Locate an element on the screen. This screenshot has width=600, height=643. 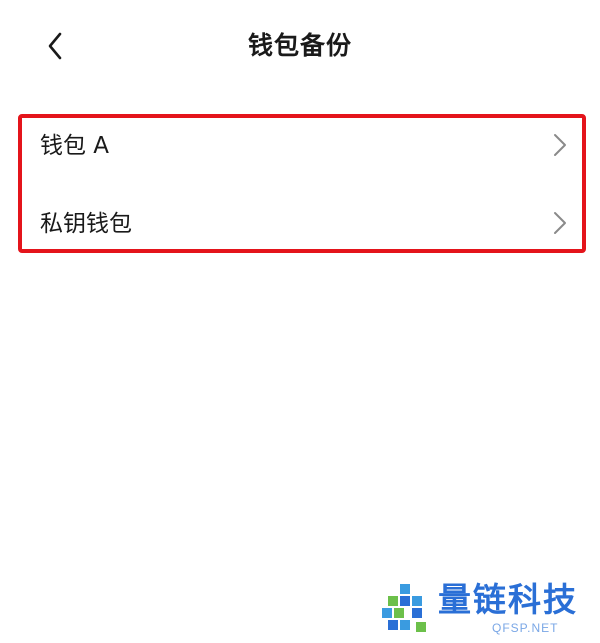
wallet-item-label: 钱包 A is located at coordinates (75, 146).